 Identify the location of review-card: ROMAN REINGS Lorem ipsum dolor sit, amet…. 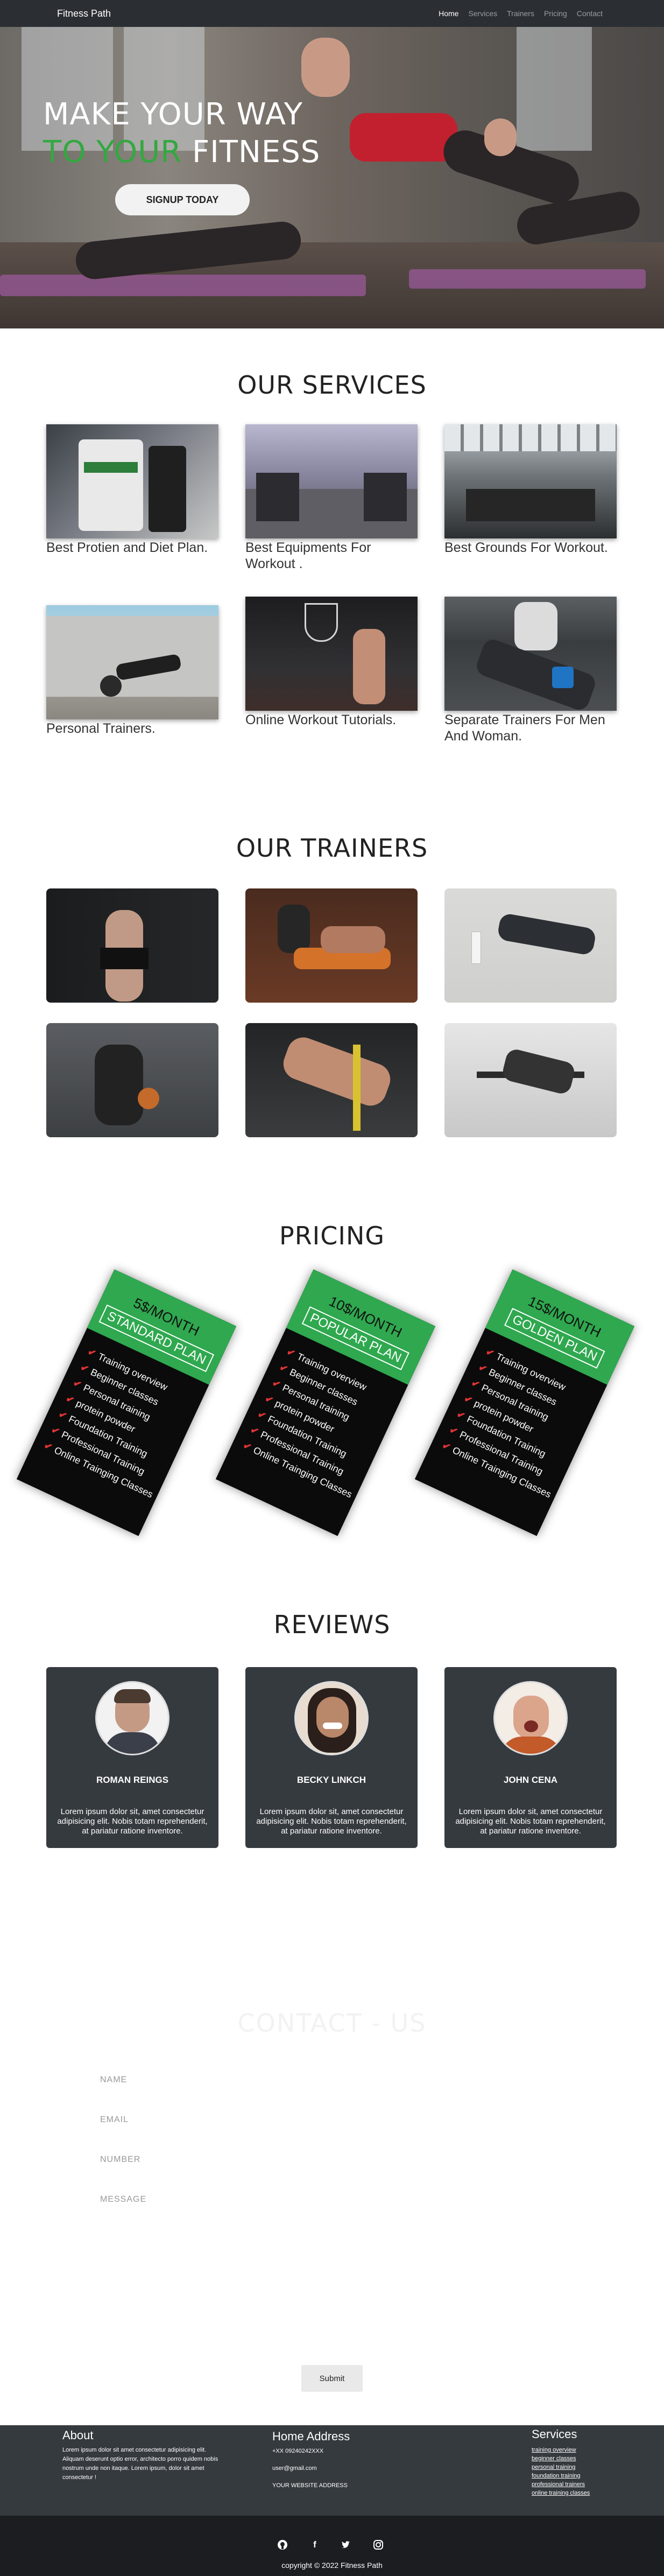
(132, 1757).